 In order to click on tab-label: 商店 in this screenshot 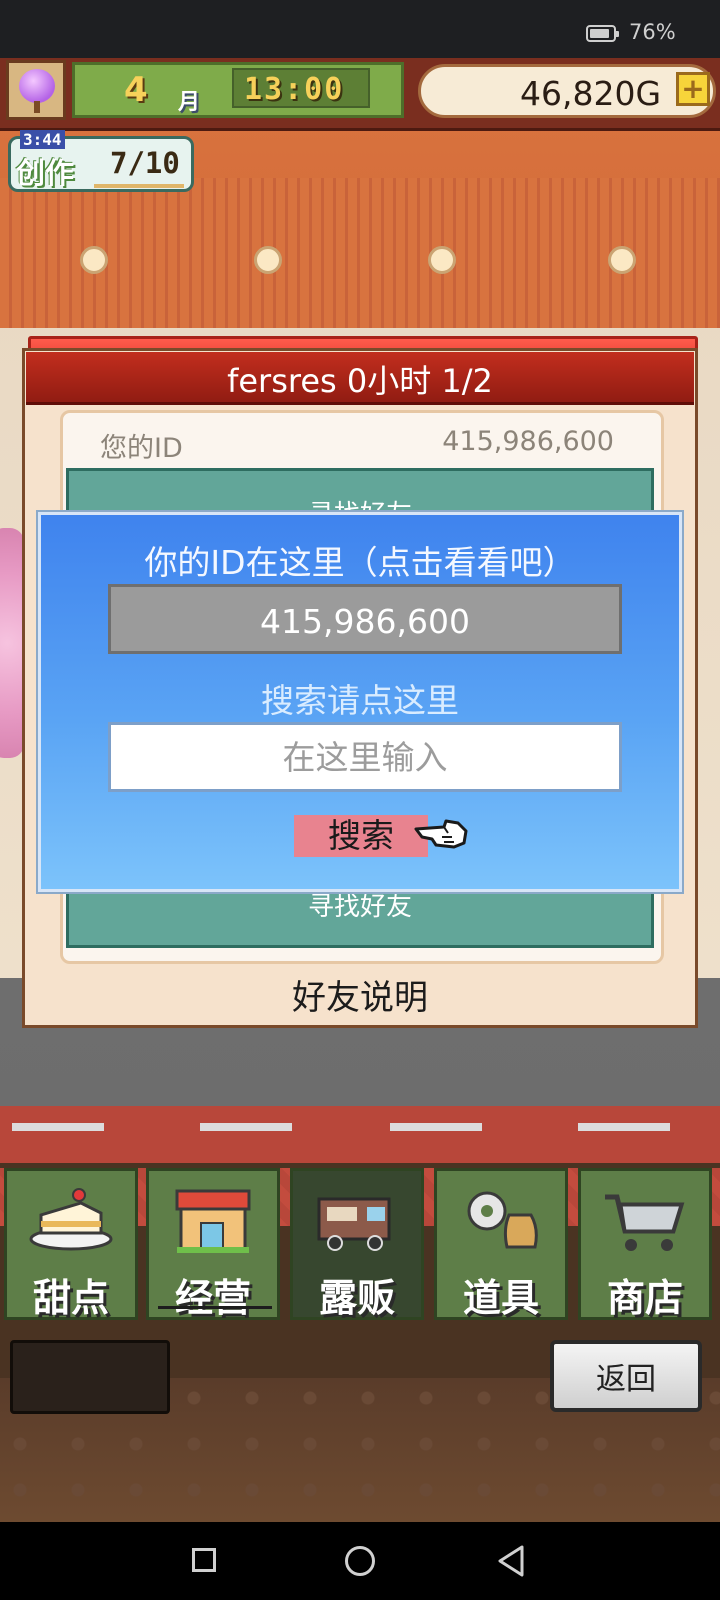, I will do `click(644, 1298)`.